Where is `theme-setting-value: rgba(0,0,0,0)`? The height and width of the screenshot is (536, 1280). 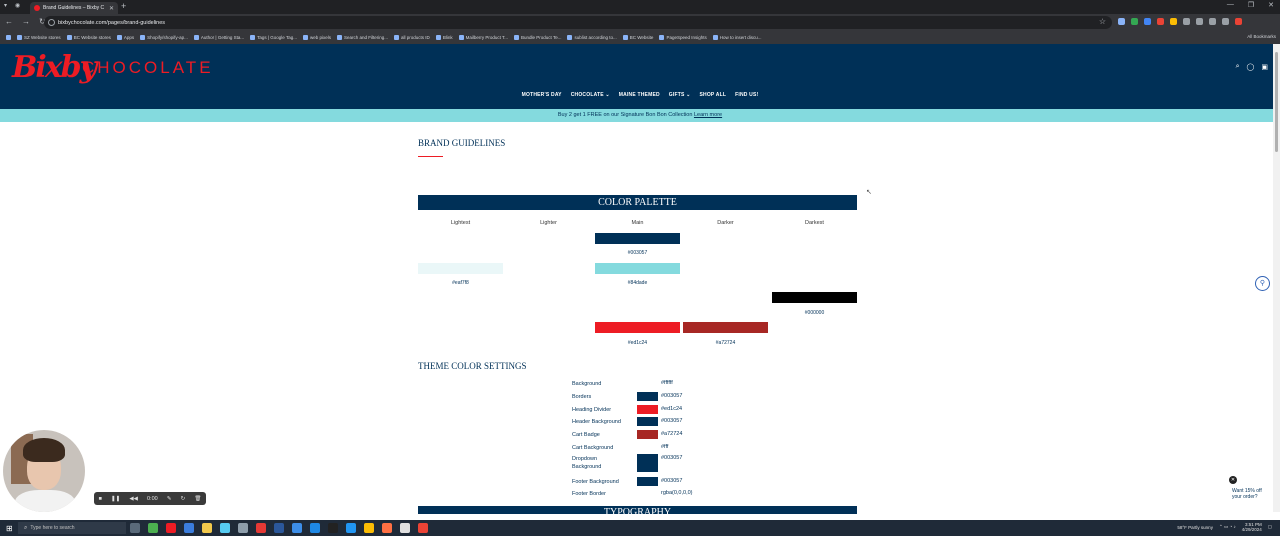
theme-setting-value: rgba(0,0,0,0) is located at coordinates (677, 493).